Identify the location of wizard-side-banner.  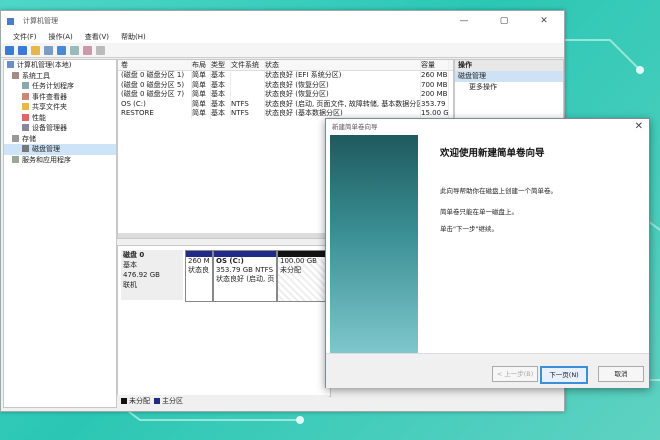
(374, 244).